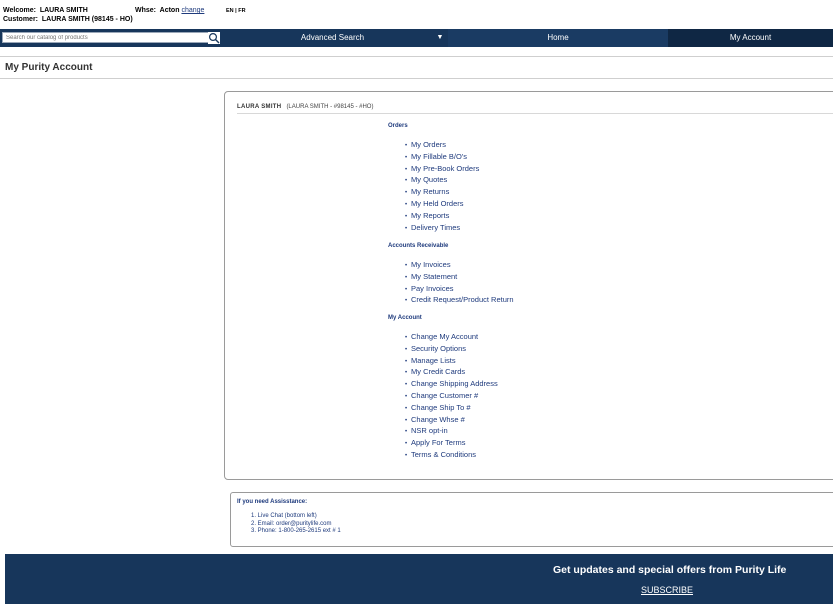 This screenshot has height=604, width=833. Describe the element at coordinates (451, 337) in the screenshot. I see `link-change-my-account: Change My Account` at that location.